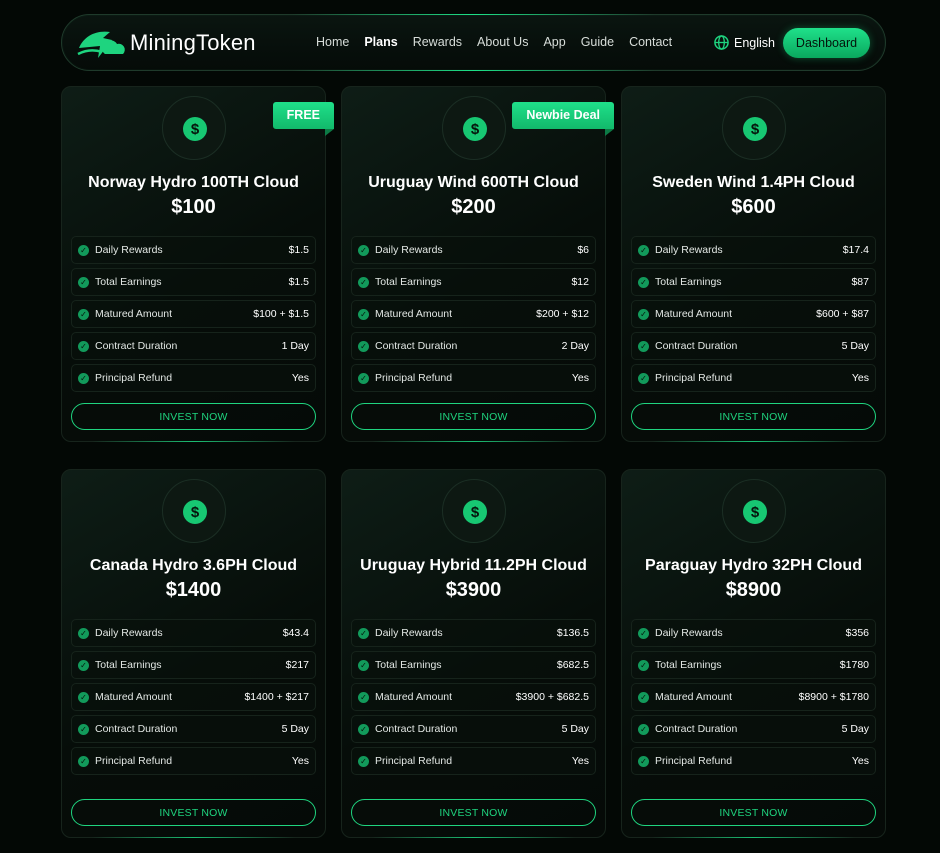  I want to click on plan-badge: FREE, so click(303, 119).